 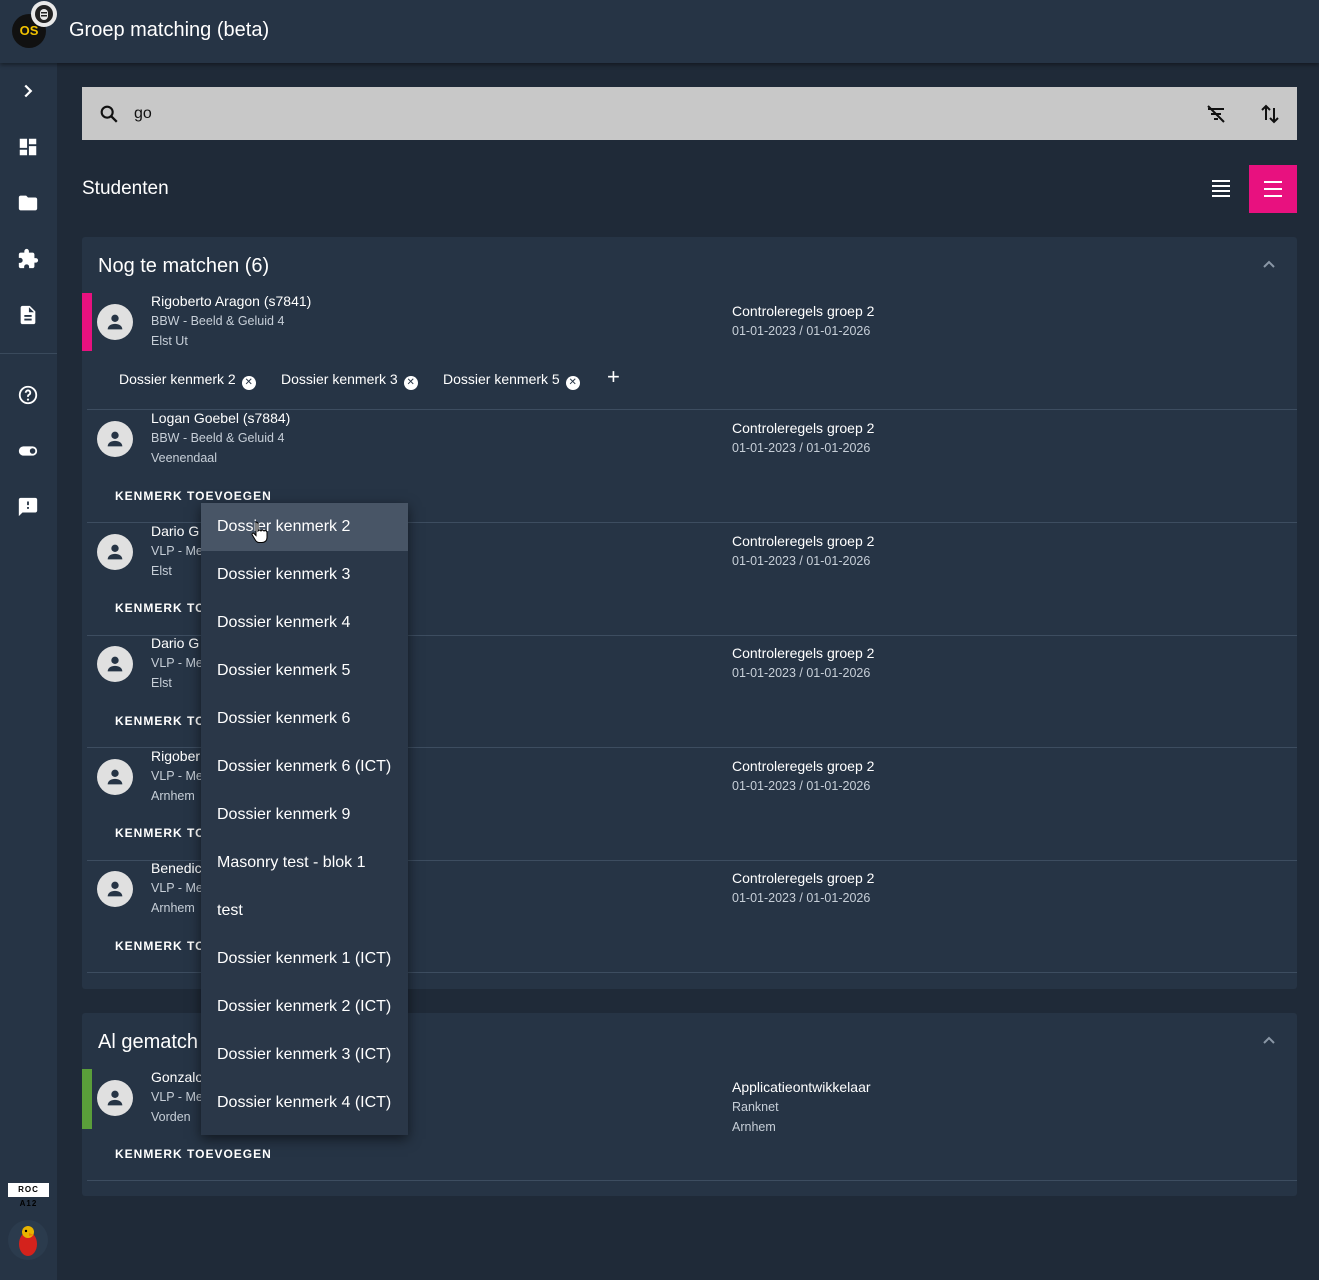 What do you see at coordinates (44, 14) in the screenshot?
I see `bug-icon` at bounding box center [44, 14].